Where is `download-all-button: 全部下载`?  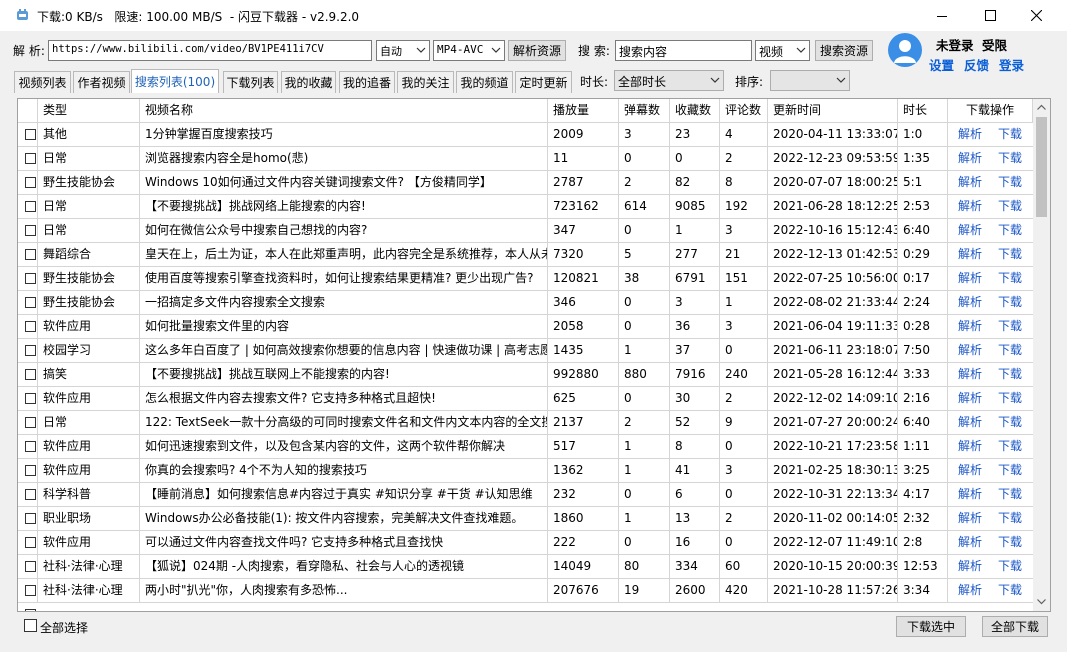 download-all-button: 全部下载 is located at coordinates (1015, 626).